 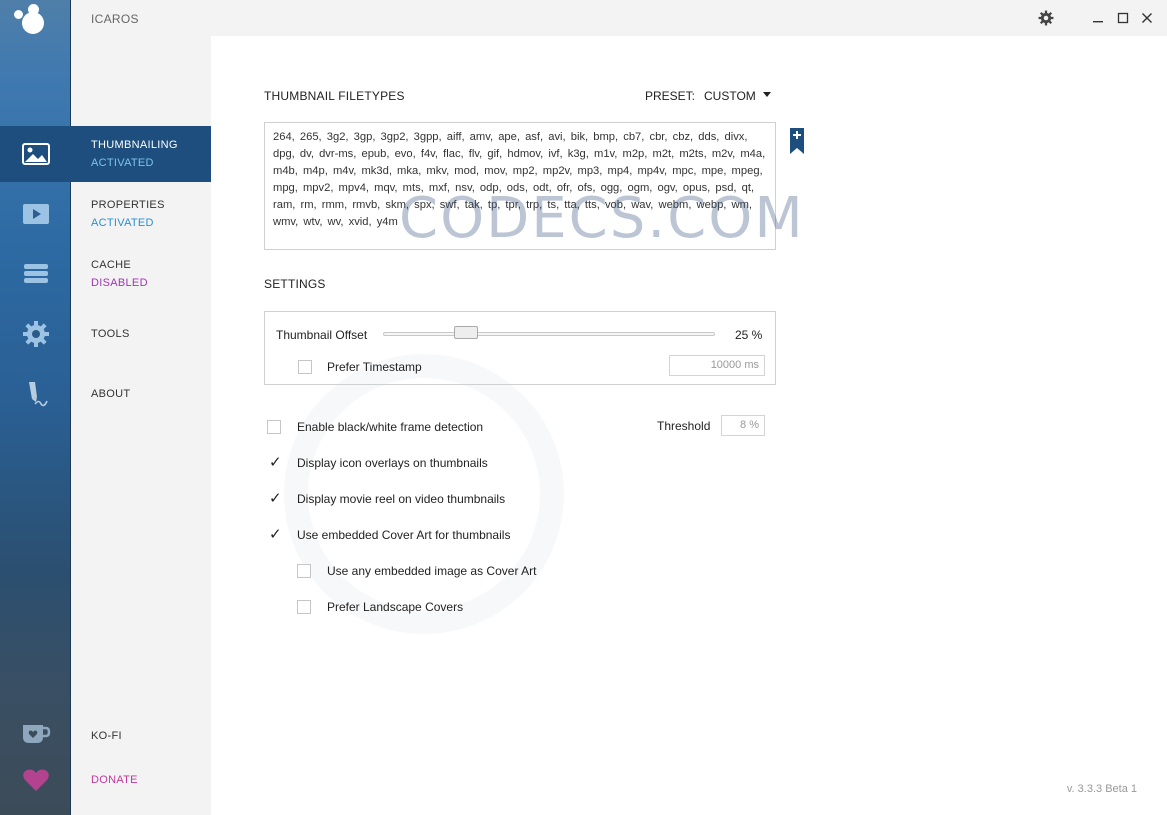 What do you see at coordinates (549, 334) in the screenshot?
I see `offset-slider-track` at bounding box center [549, 334].